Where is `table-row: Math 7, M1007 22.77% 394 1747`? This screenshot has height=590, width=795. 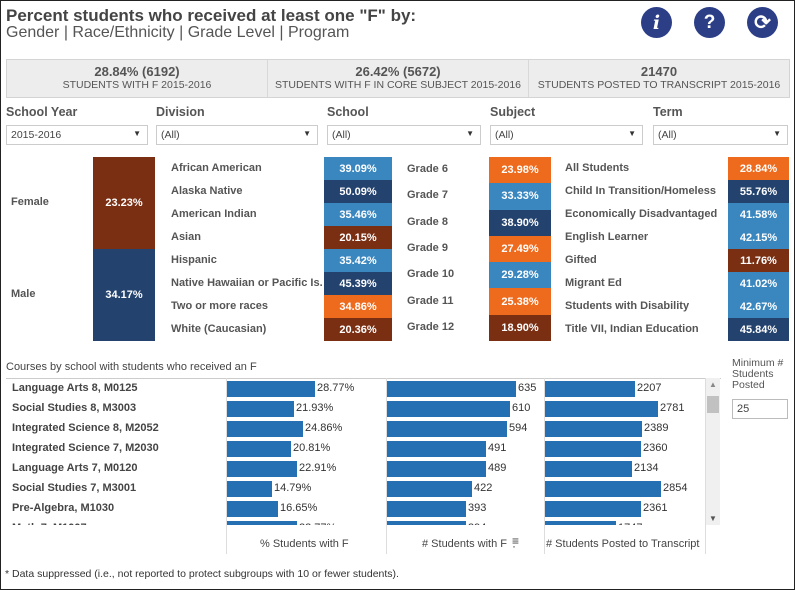
table-row: Math 7, M1007 22.77% 394 1747 is located at coordinates (363, 522).